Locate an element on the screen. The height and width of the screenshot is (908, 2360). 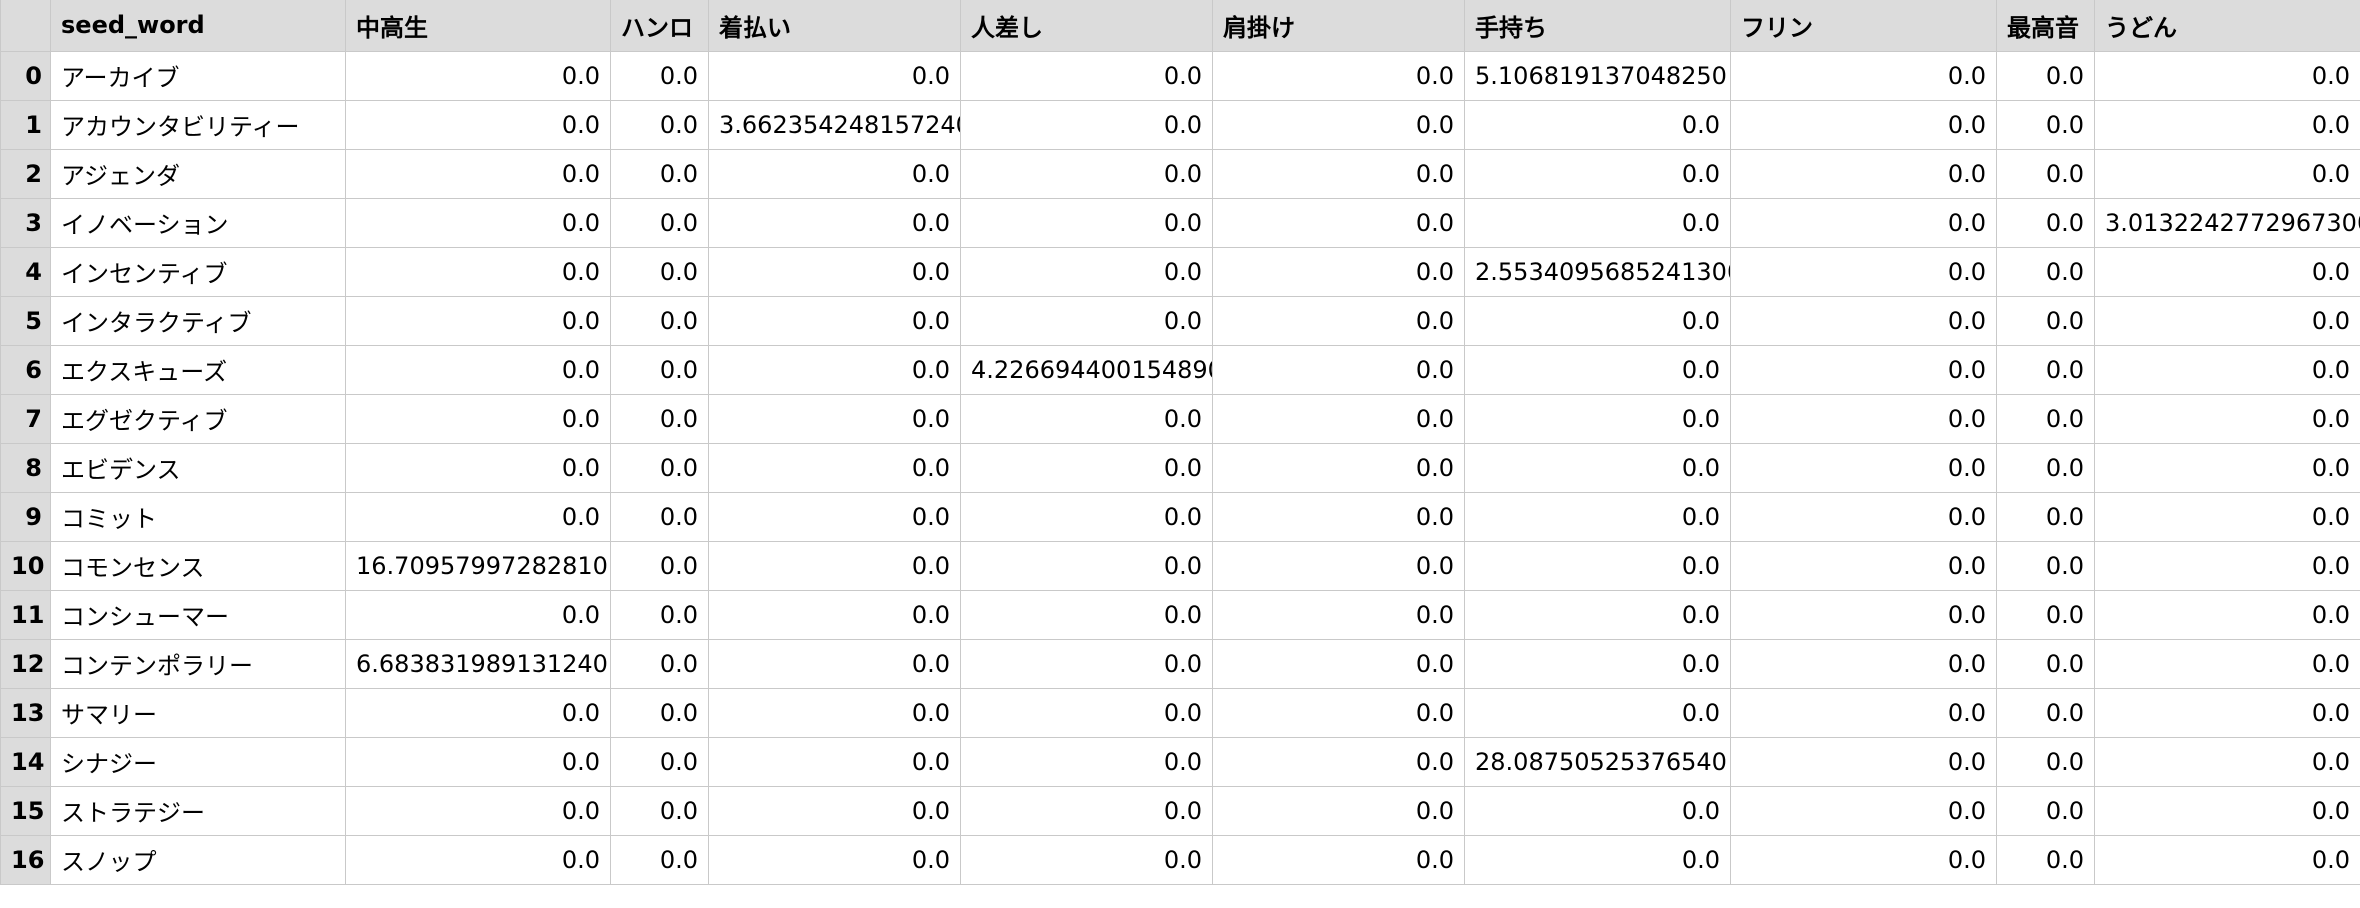
row-index: 10 is located at coordinates (25, 565).